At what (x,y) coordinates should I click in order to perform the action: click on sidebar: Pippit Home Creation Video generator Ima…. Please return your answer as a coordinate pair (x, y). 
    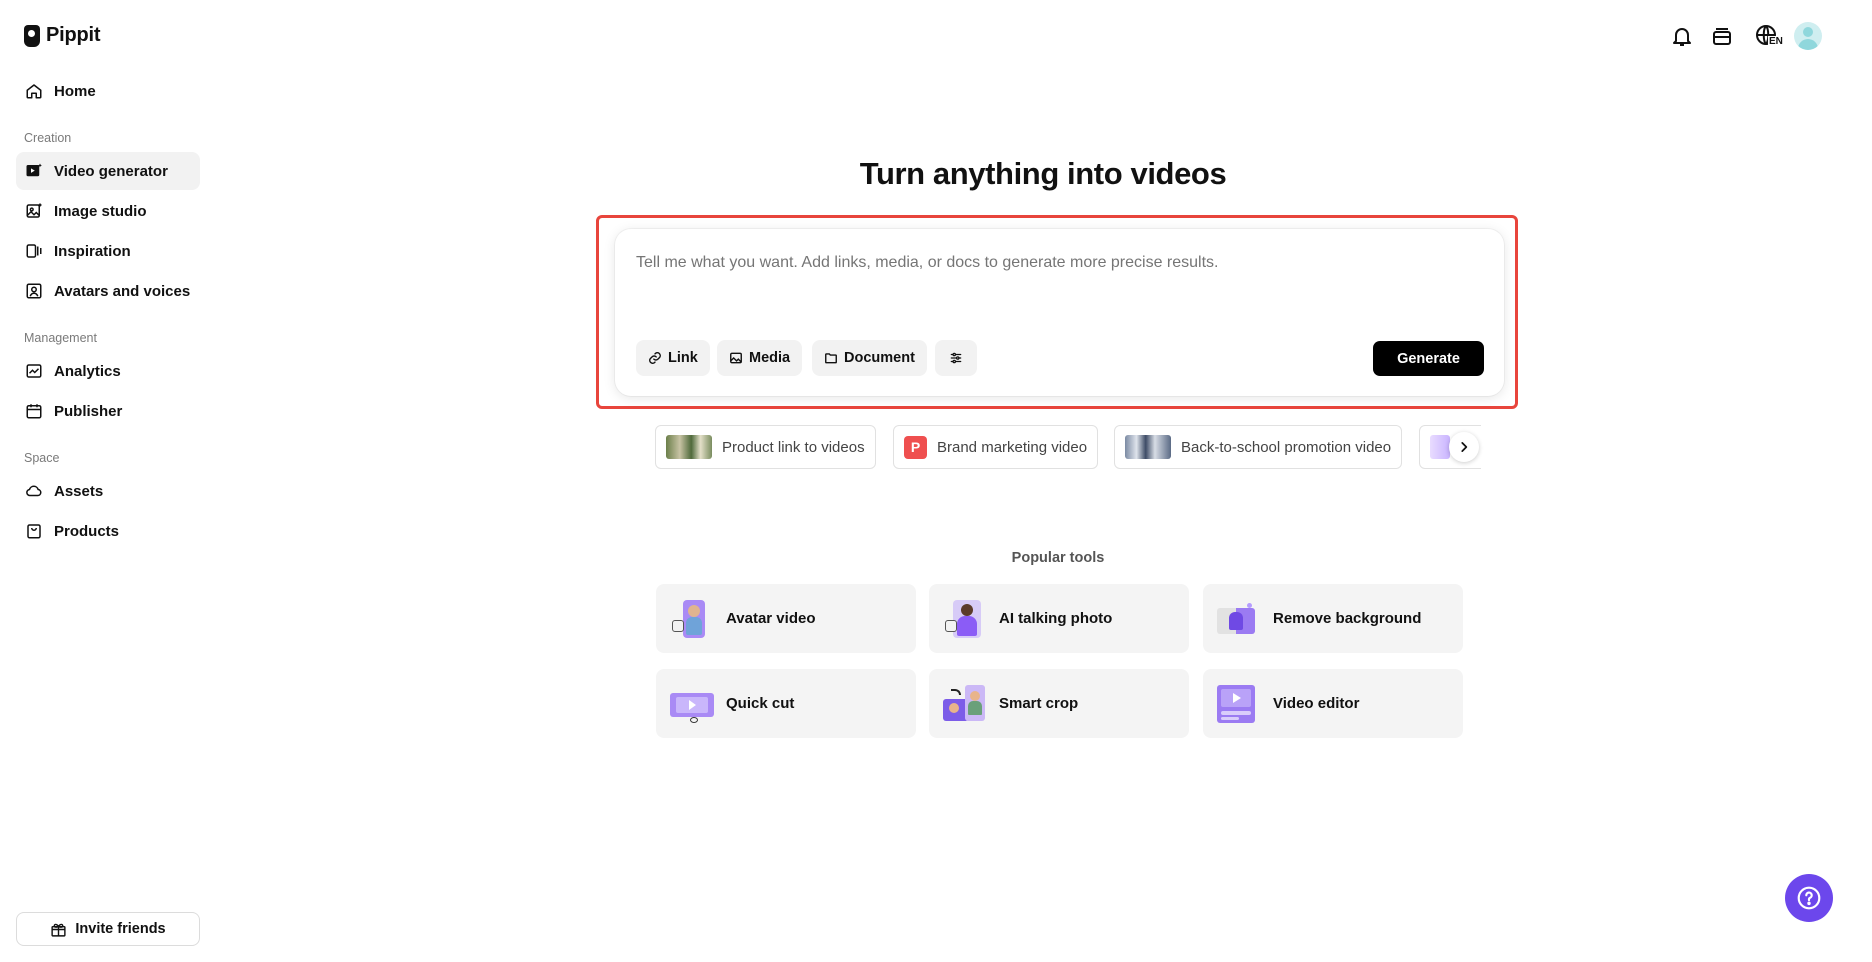
    Looking at the image, I should click on (107, 481).